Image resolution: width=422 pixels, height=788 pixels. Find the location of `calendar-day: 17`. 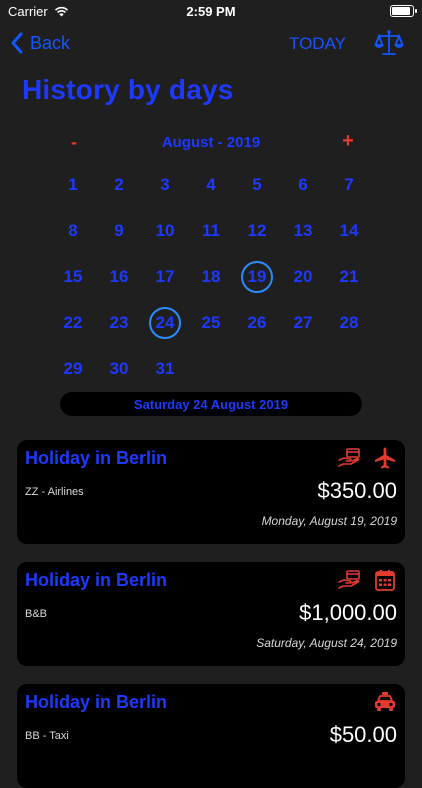

calendar-day: 17 is located at coordinates (165, 277).